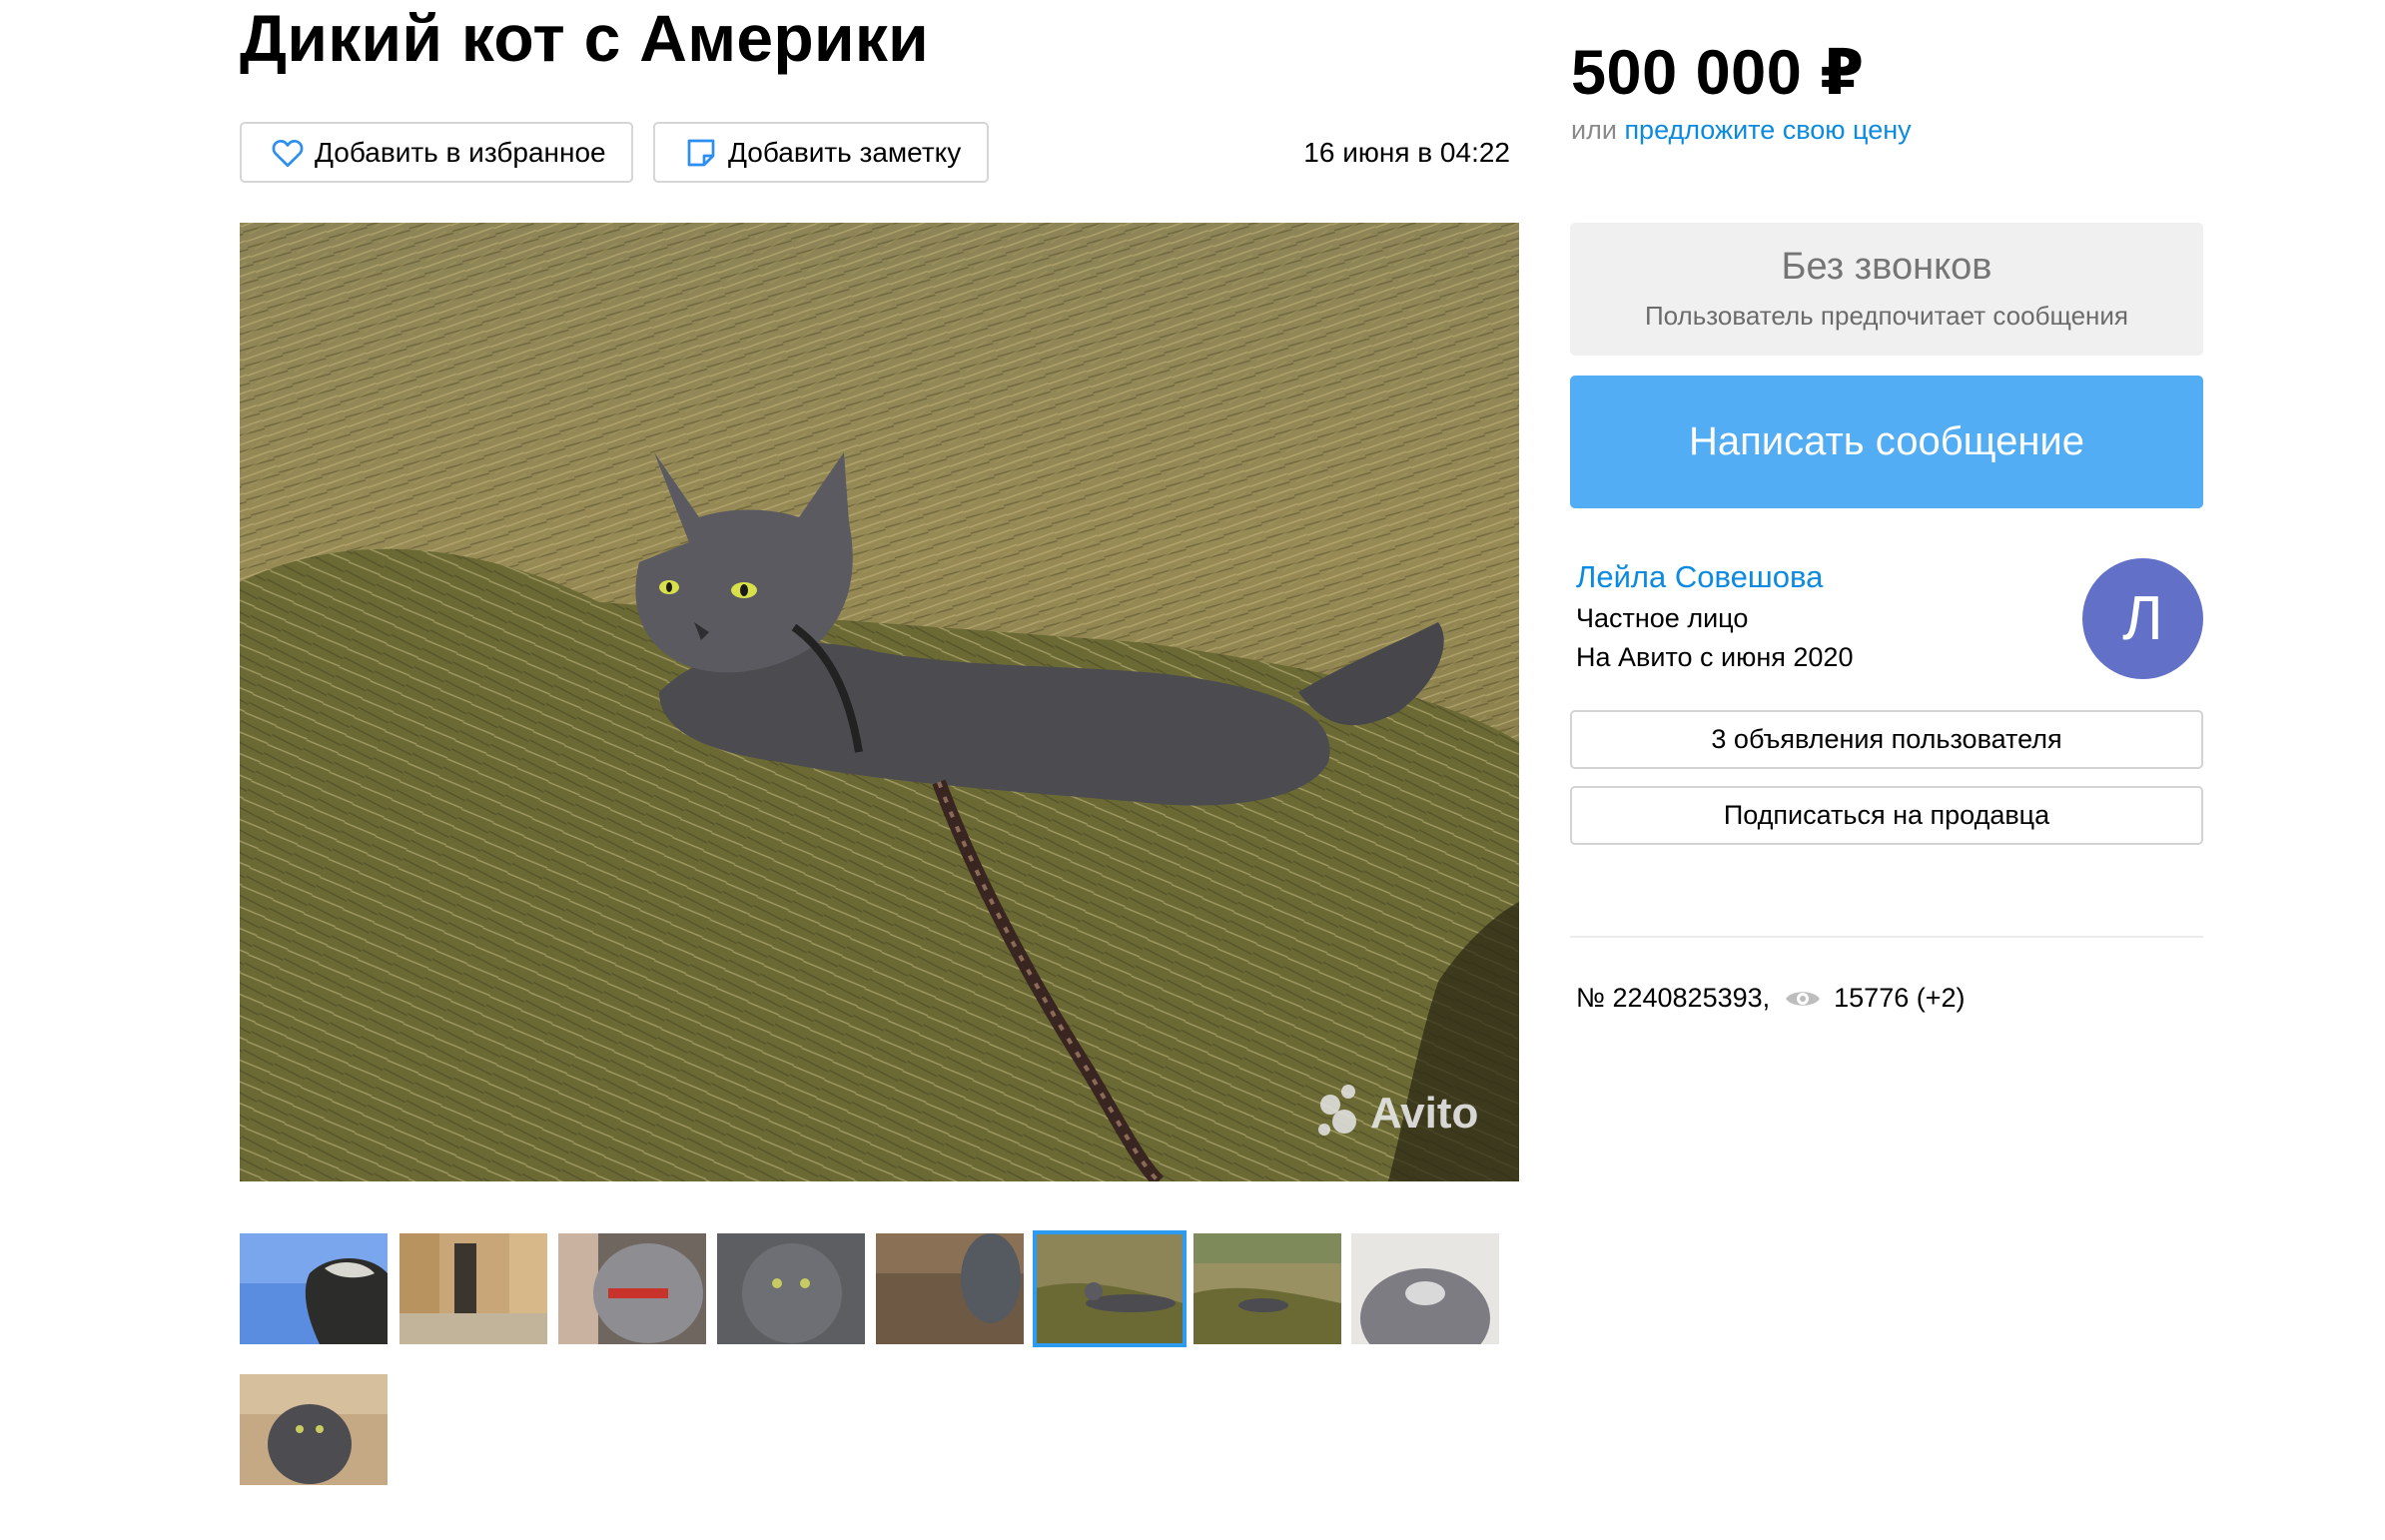 The width and height of the screenshot is (2385, 1540). What do you see at coordinates (1424, 1113) in the screenshot?
I see `avito-watermark-text: Avito` at bounding box center [1424, 1113].